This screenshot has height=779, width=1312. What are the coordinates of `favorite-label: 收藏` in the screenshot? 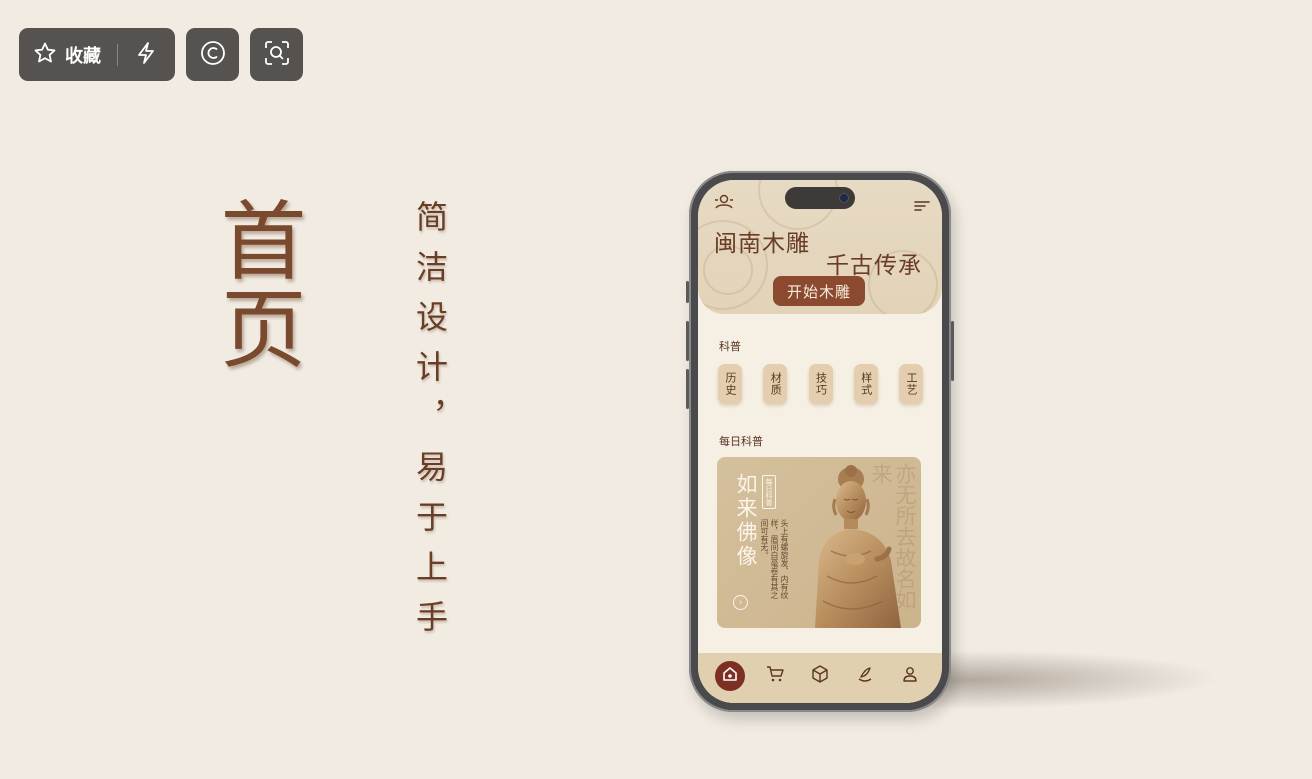 It's located at (83, 56).